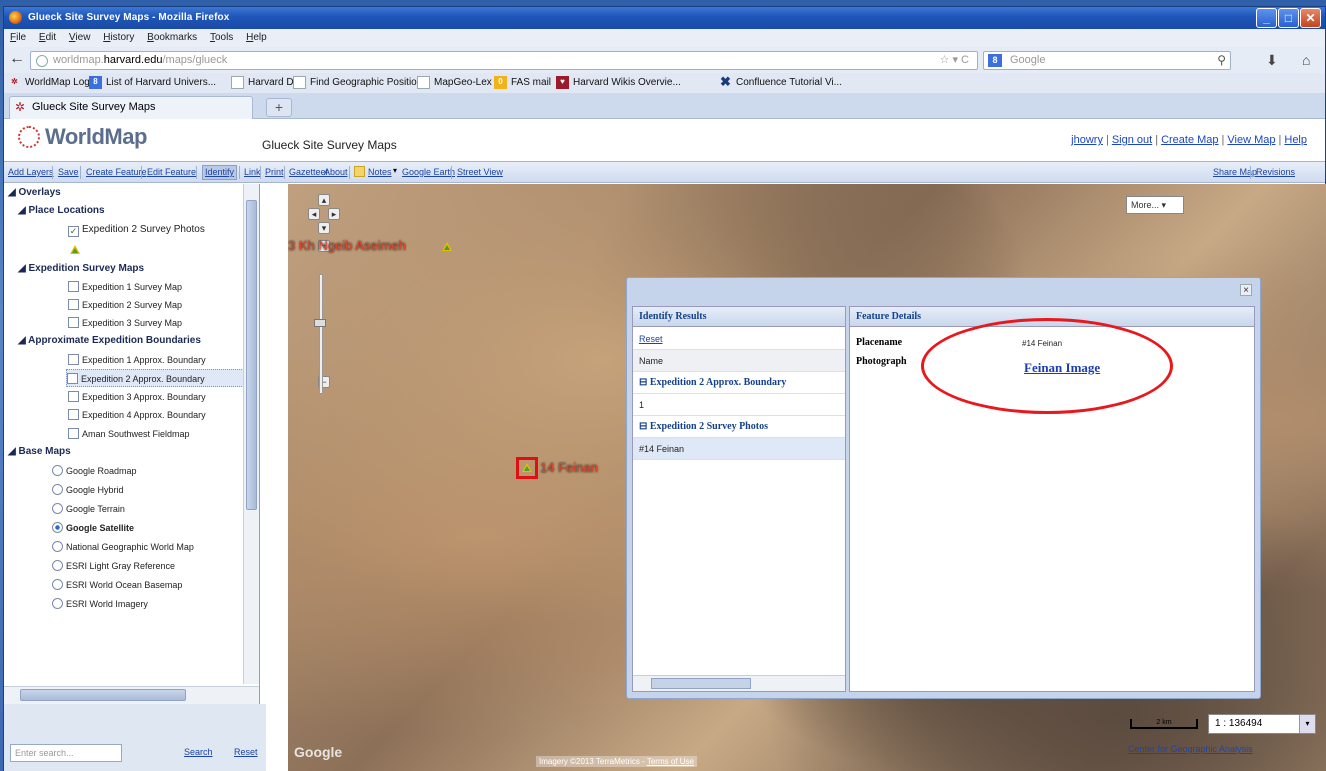  What do you see at coordinates (88, 509) in the screenshot?
I see `basemap-google-terrain: Google Terrain` at bounding box center [88, 509].